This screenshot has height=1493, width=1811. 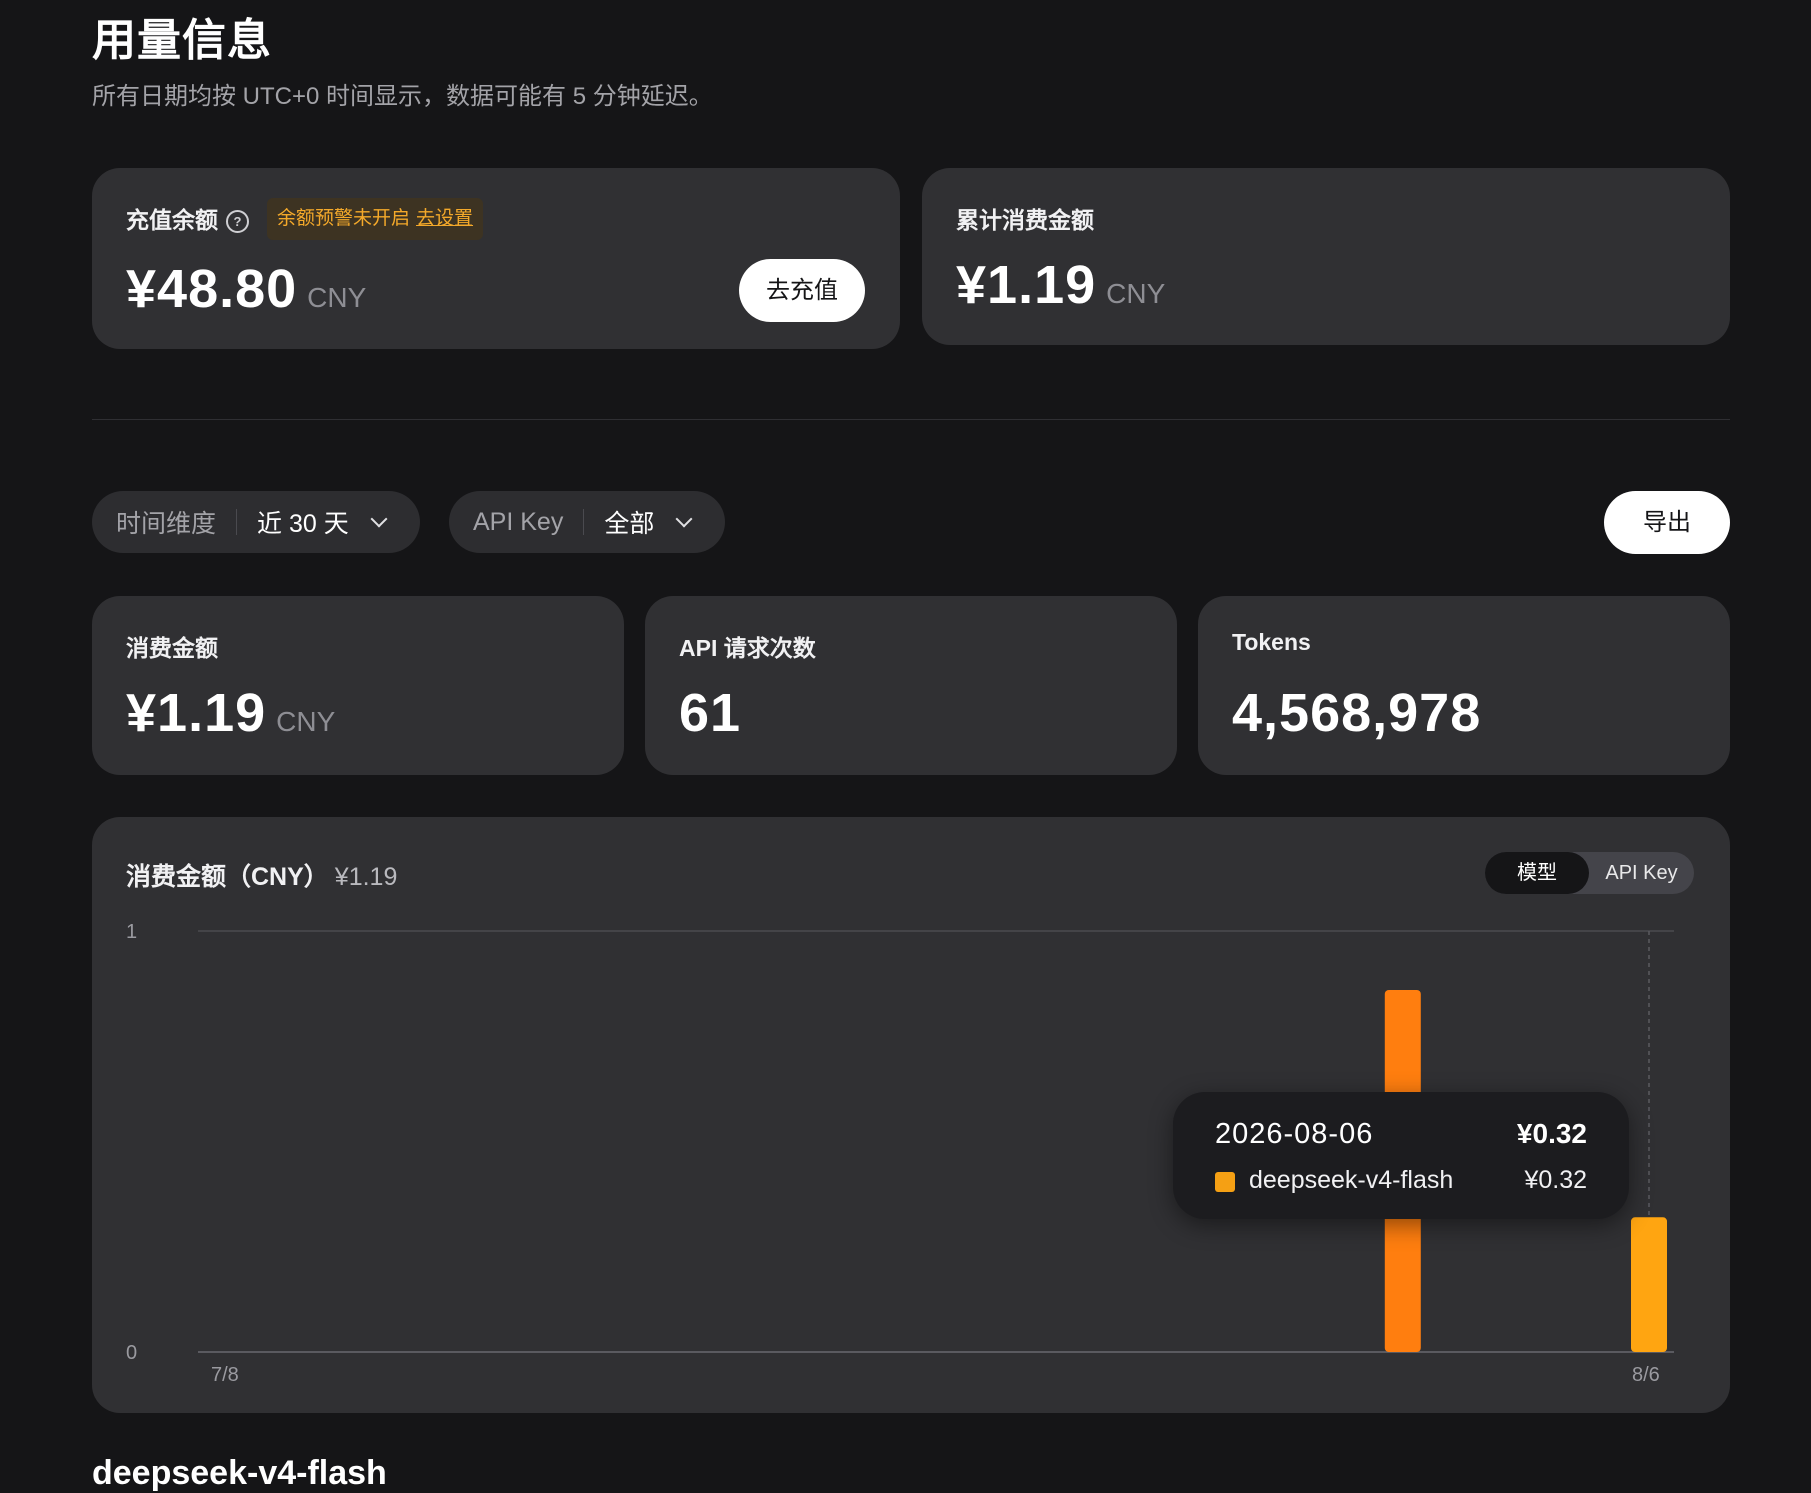 I want to click on warning-settings-link: 去设置, so click(x=444, y=218).